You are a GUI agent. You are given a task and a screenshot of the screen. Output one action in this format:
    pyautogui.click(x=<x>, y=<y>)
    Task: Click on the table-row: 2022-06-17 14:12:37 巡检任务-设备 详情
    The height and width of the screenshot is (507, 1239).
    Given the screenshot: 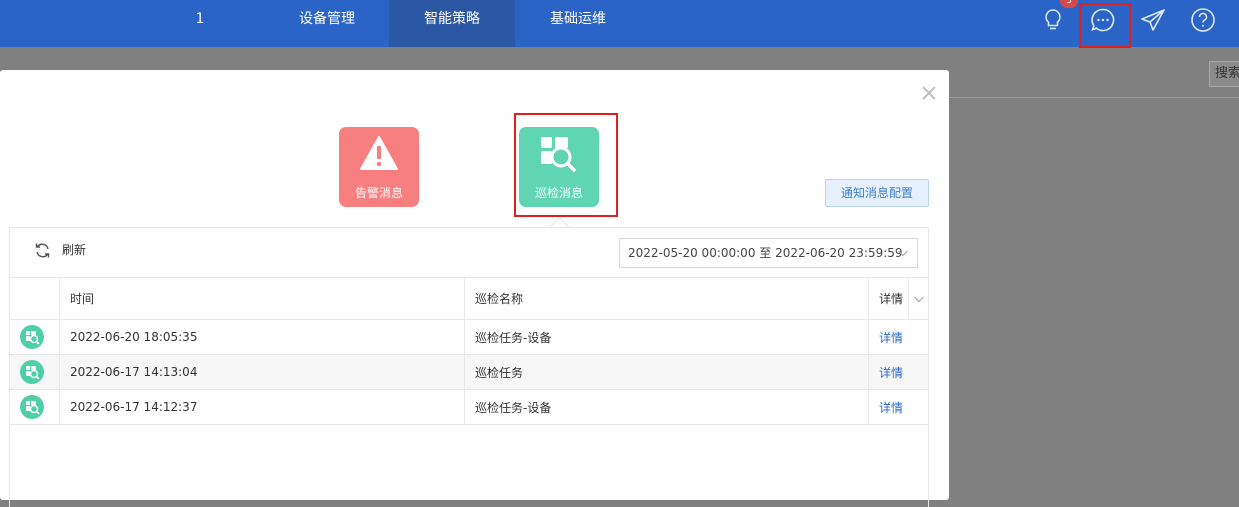 What is the action you would take?
    pyautogui.click(x=469, y=406)
    